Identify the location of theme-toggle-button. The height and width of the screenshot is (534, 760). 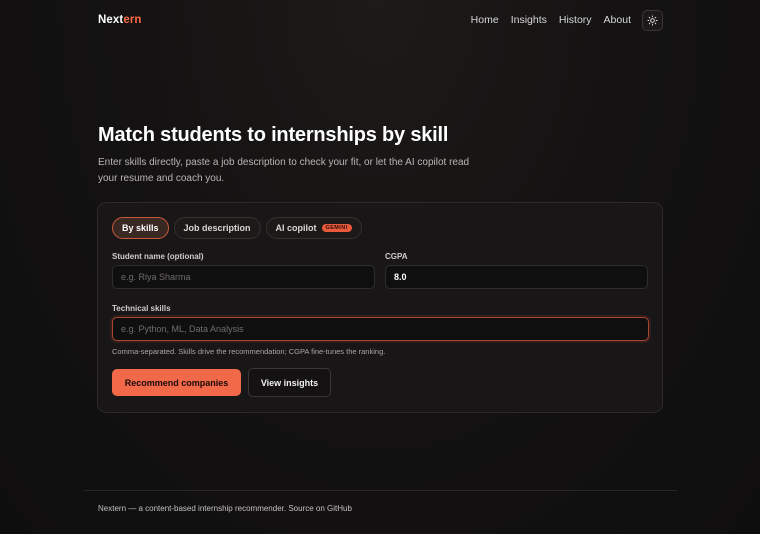
(652, 20).